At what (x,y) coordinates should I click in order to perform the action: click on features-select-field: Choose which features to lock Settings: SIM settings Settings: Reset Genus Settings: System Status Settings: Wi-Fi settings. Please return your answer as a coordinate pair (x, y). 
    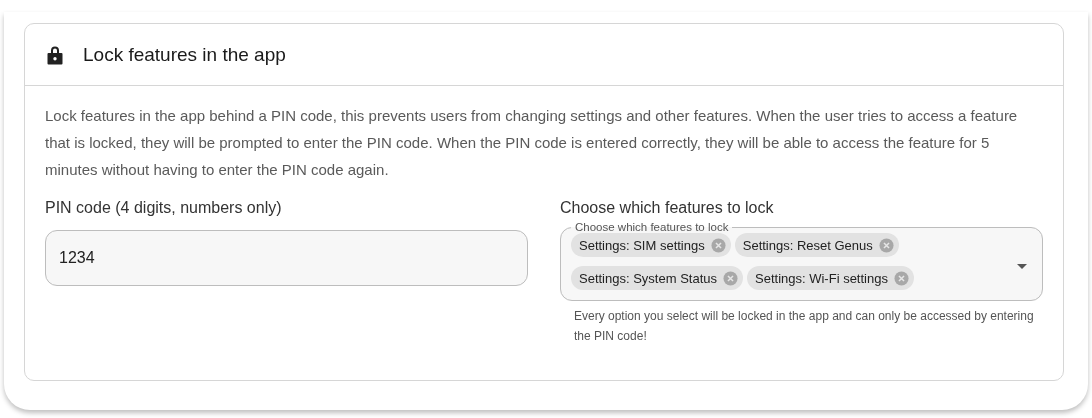
    Looking at the image, I should click on (801, 261).